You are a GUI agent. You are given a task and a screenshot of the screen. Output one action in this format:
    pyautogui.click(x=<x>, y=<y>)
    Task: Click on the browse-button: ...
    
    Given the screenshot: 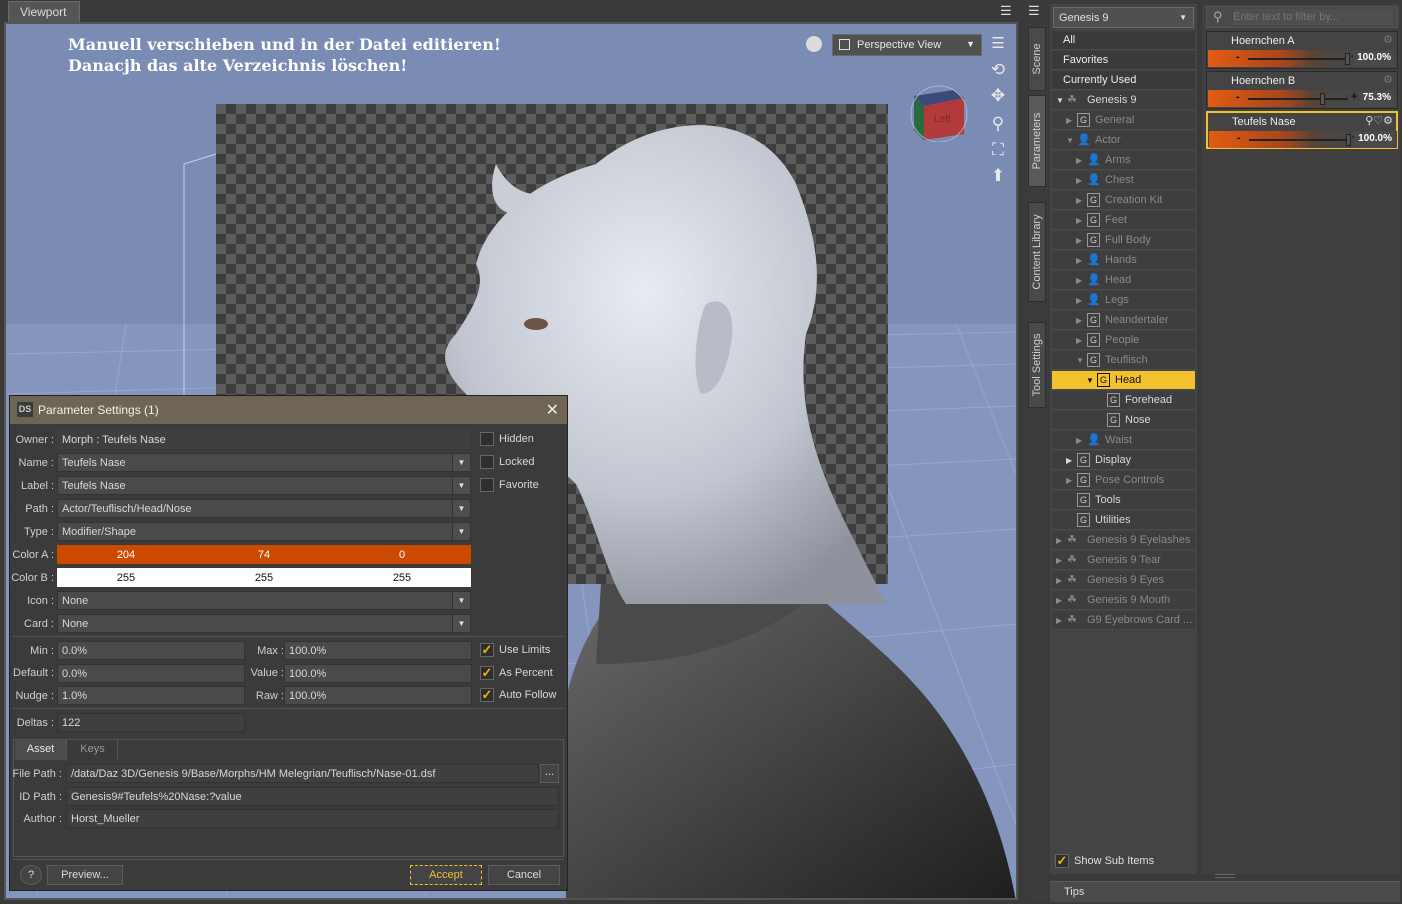 What is the action you would take?
    pyautogui.click(x=549, y=773)
    